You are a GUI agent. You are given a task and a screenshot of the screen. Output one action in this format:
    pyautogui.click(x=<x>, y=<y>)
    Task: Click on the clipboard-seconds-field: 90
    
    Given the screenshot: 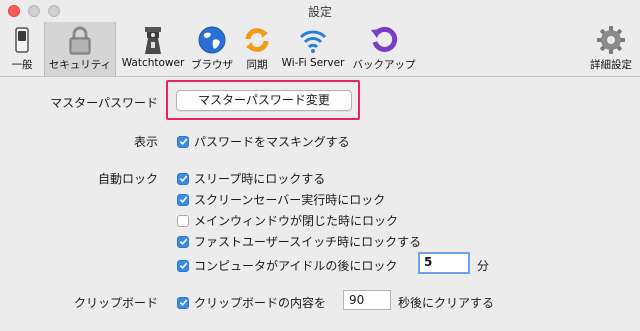 What is the action you would take?
    pyautogui.click(x=367, y=300)
    